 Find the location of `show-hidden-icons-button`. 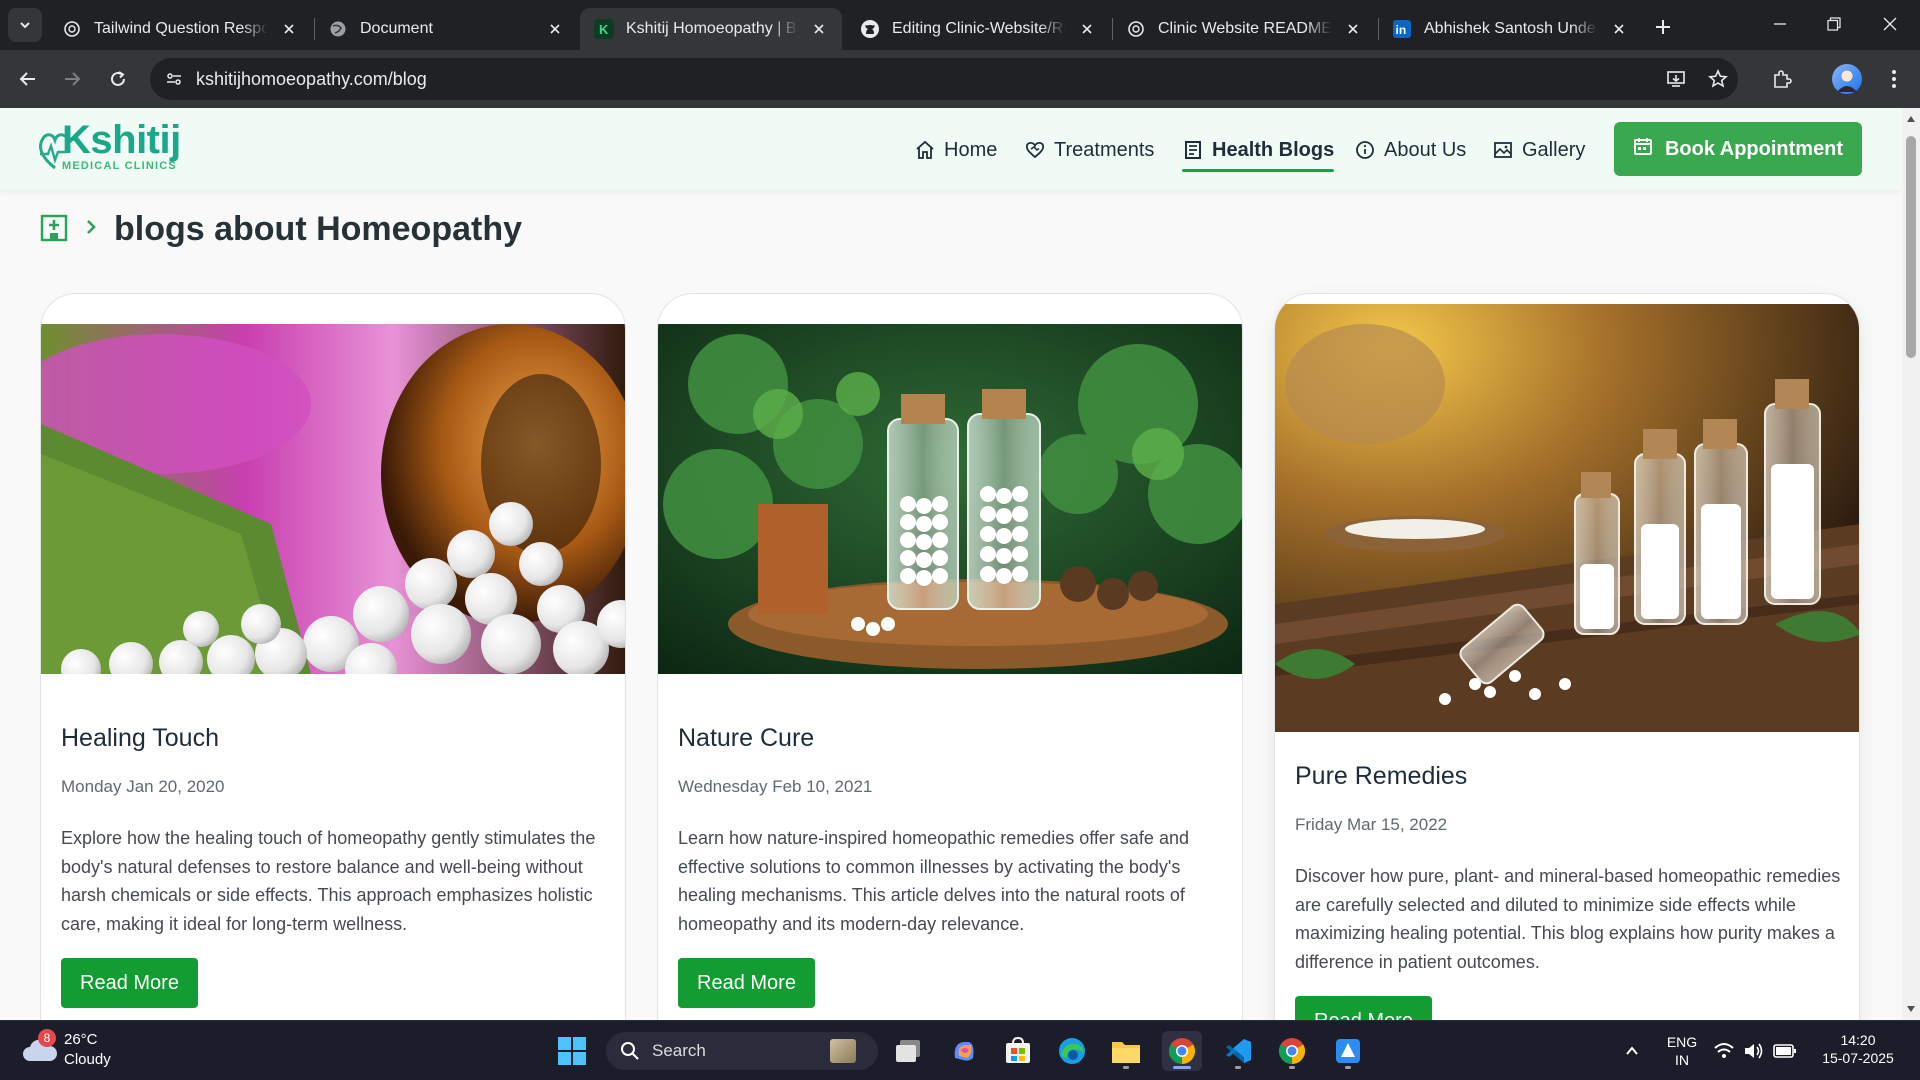

show-hidden-icons-button is located at coordinates (1632, 1051).